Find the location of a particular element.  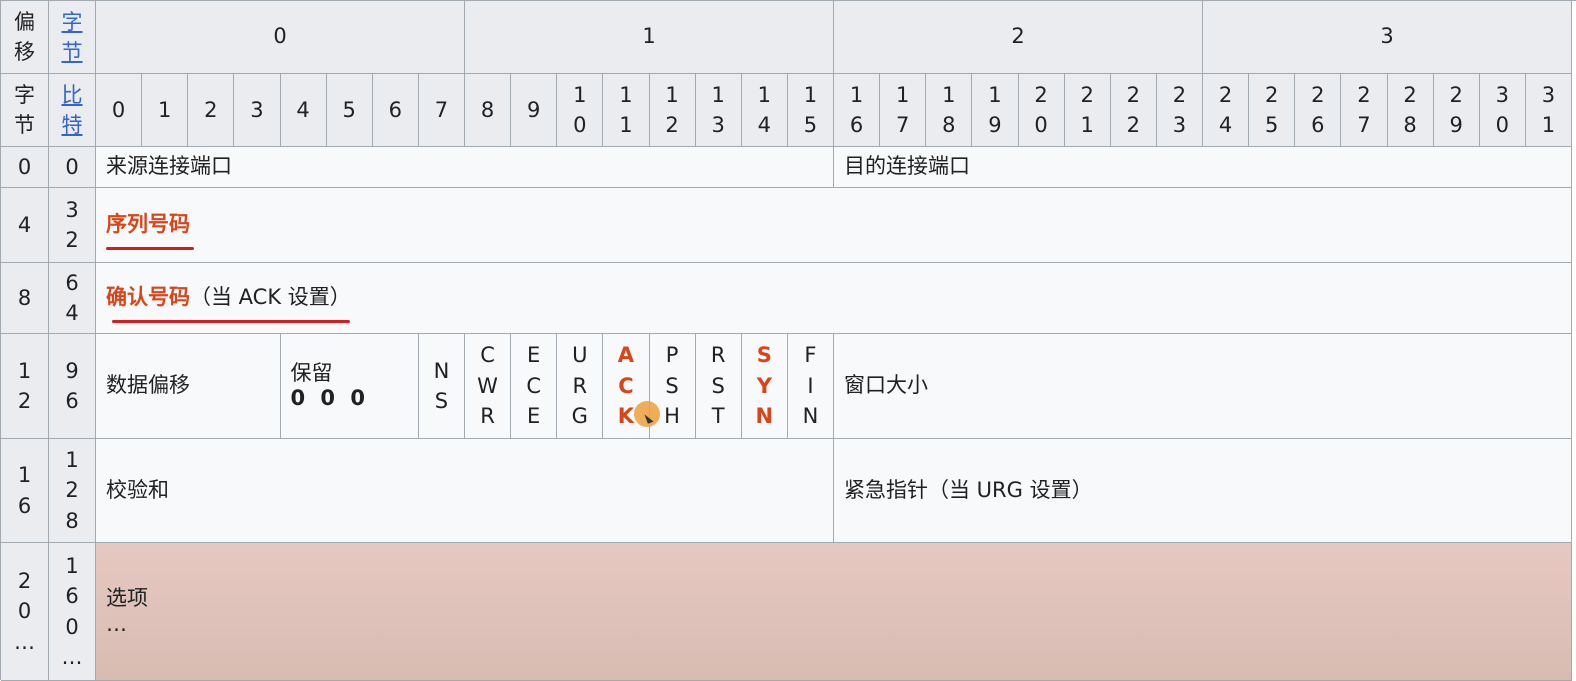

flag-char: P is located at coordinates (672, 355).